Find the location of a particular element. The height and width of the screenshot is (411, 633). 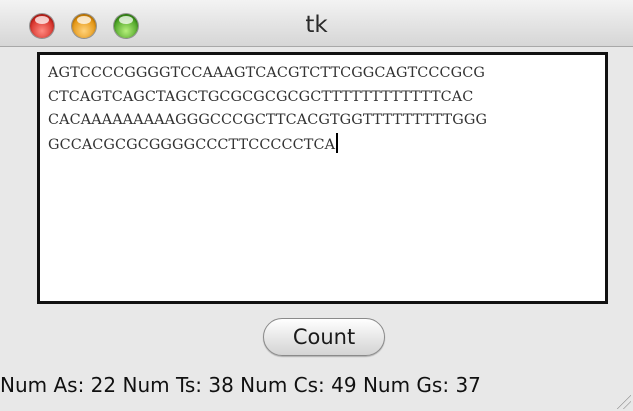

resize-grip-icon is located at coordinates (624, 402).